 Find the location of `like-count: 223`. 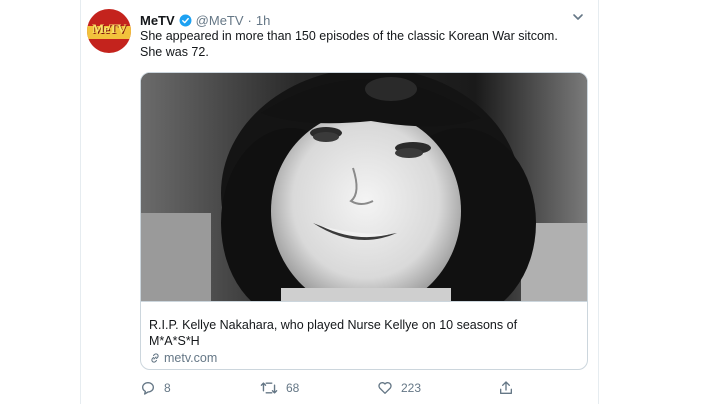

like-count: 223 is located at coordinates (411, 388).